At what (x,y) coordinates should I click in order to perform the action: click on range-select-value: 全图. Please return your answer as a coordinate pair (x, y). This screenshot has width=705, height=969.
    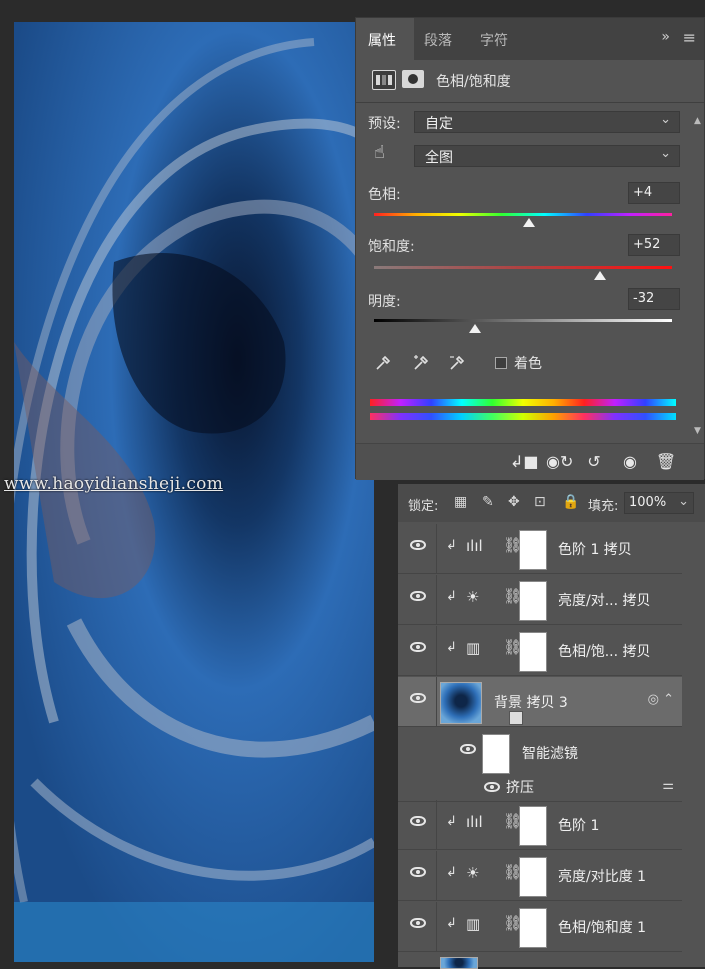
    Looking at the image, I should click on (439, 158).